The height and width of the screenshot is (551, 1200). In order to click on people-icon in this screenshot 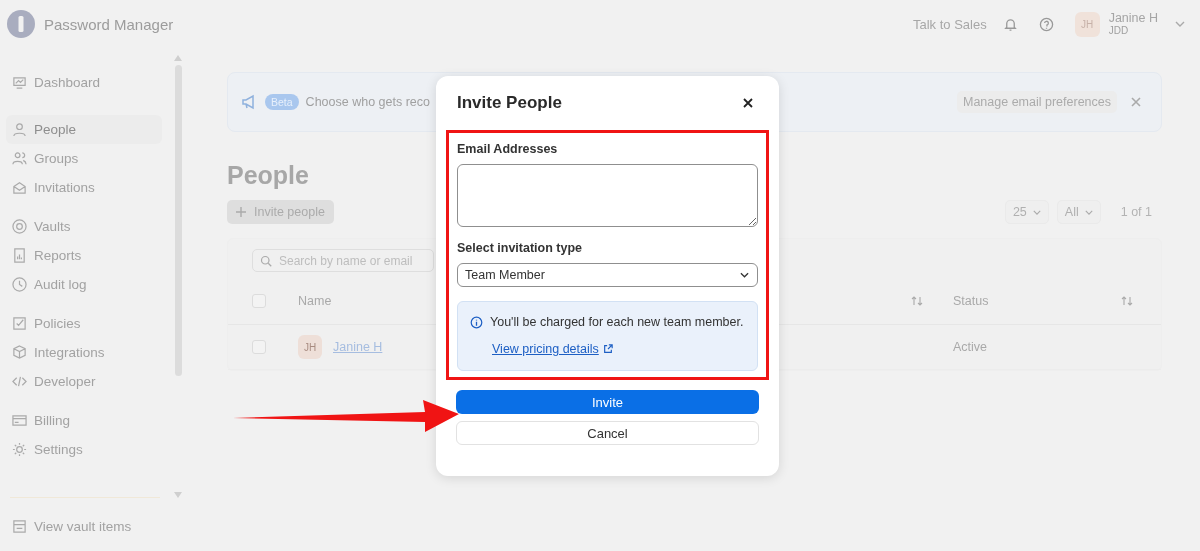, I will do `click(19, 158)`.